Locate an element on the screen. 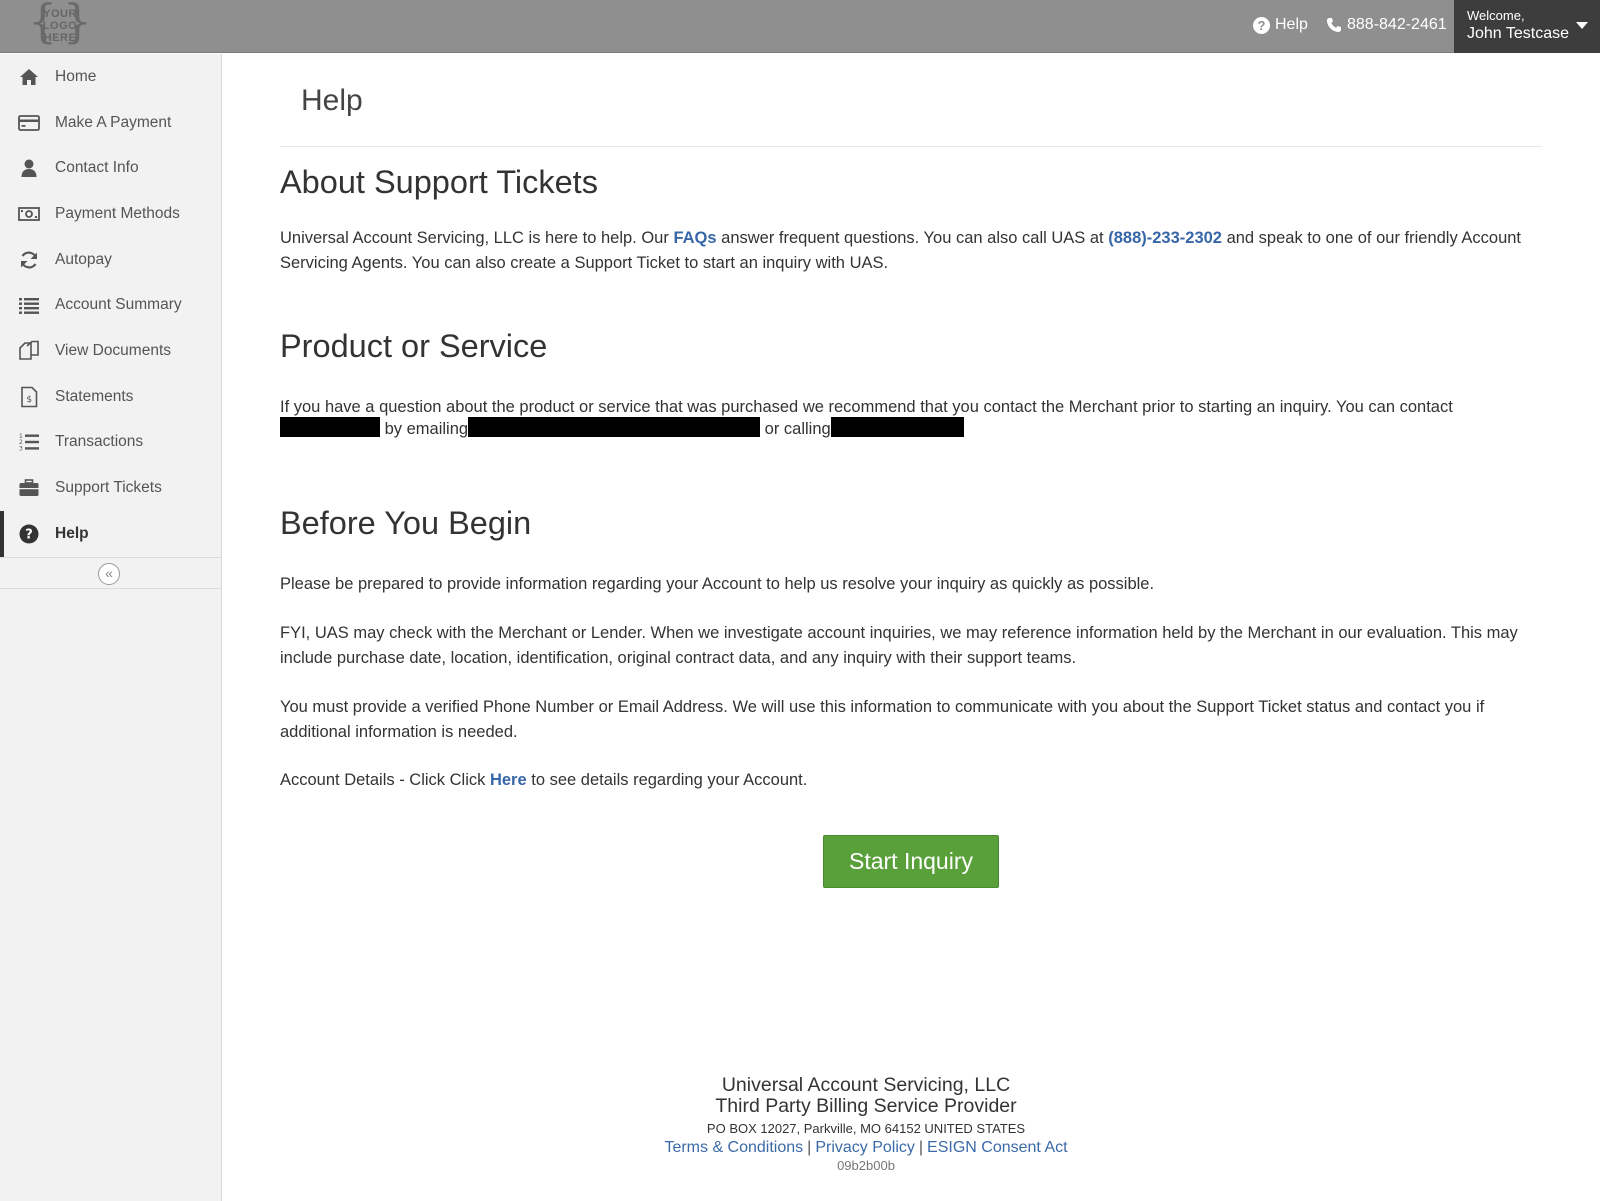 This screenshot has height=1201, width=1600. sidebar-item-label: Statements is located at coordinates (94, 396).